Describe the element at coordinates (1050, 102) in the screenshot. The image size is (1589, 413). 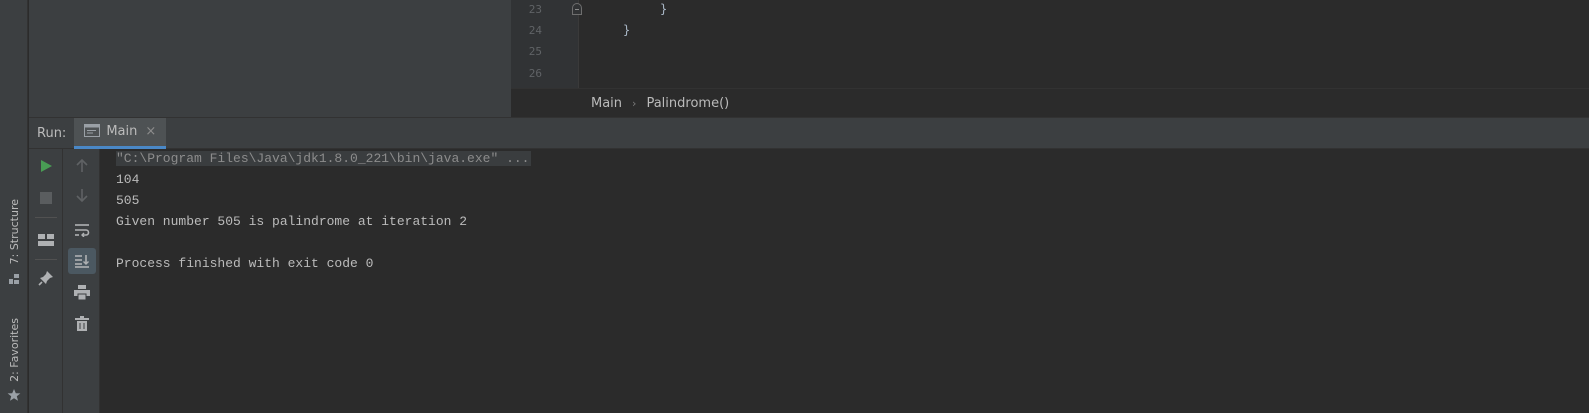
I see `breadcrumb: Main › Palindrome()` at that location.